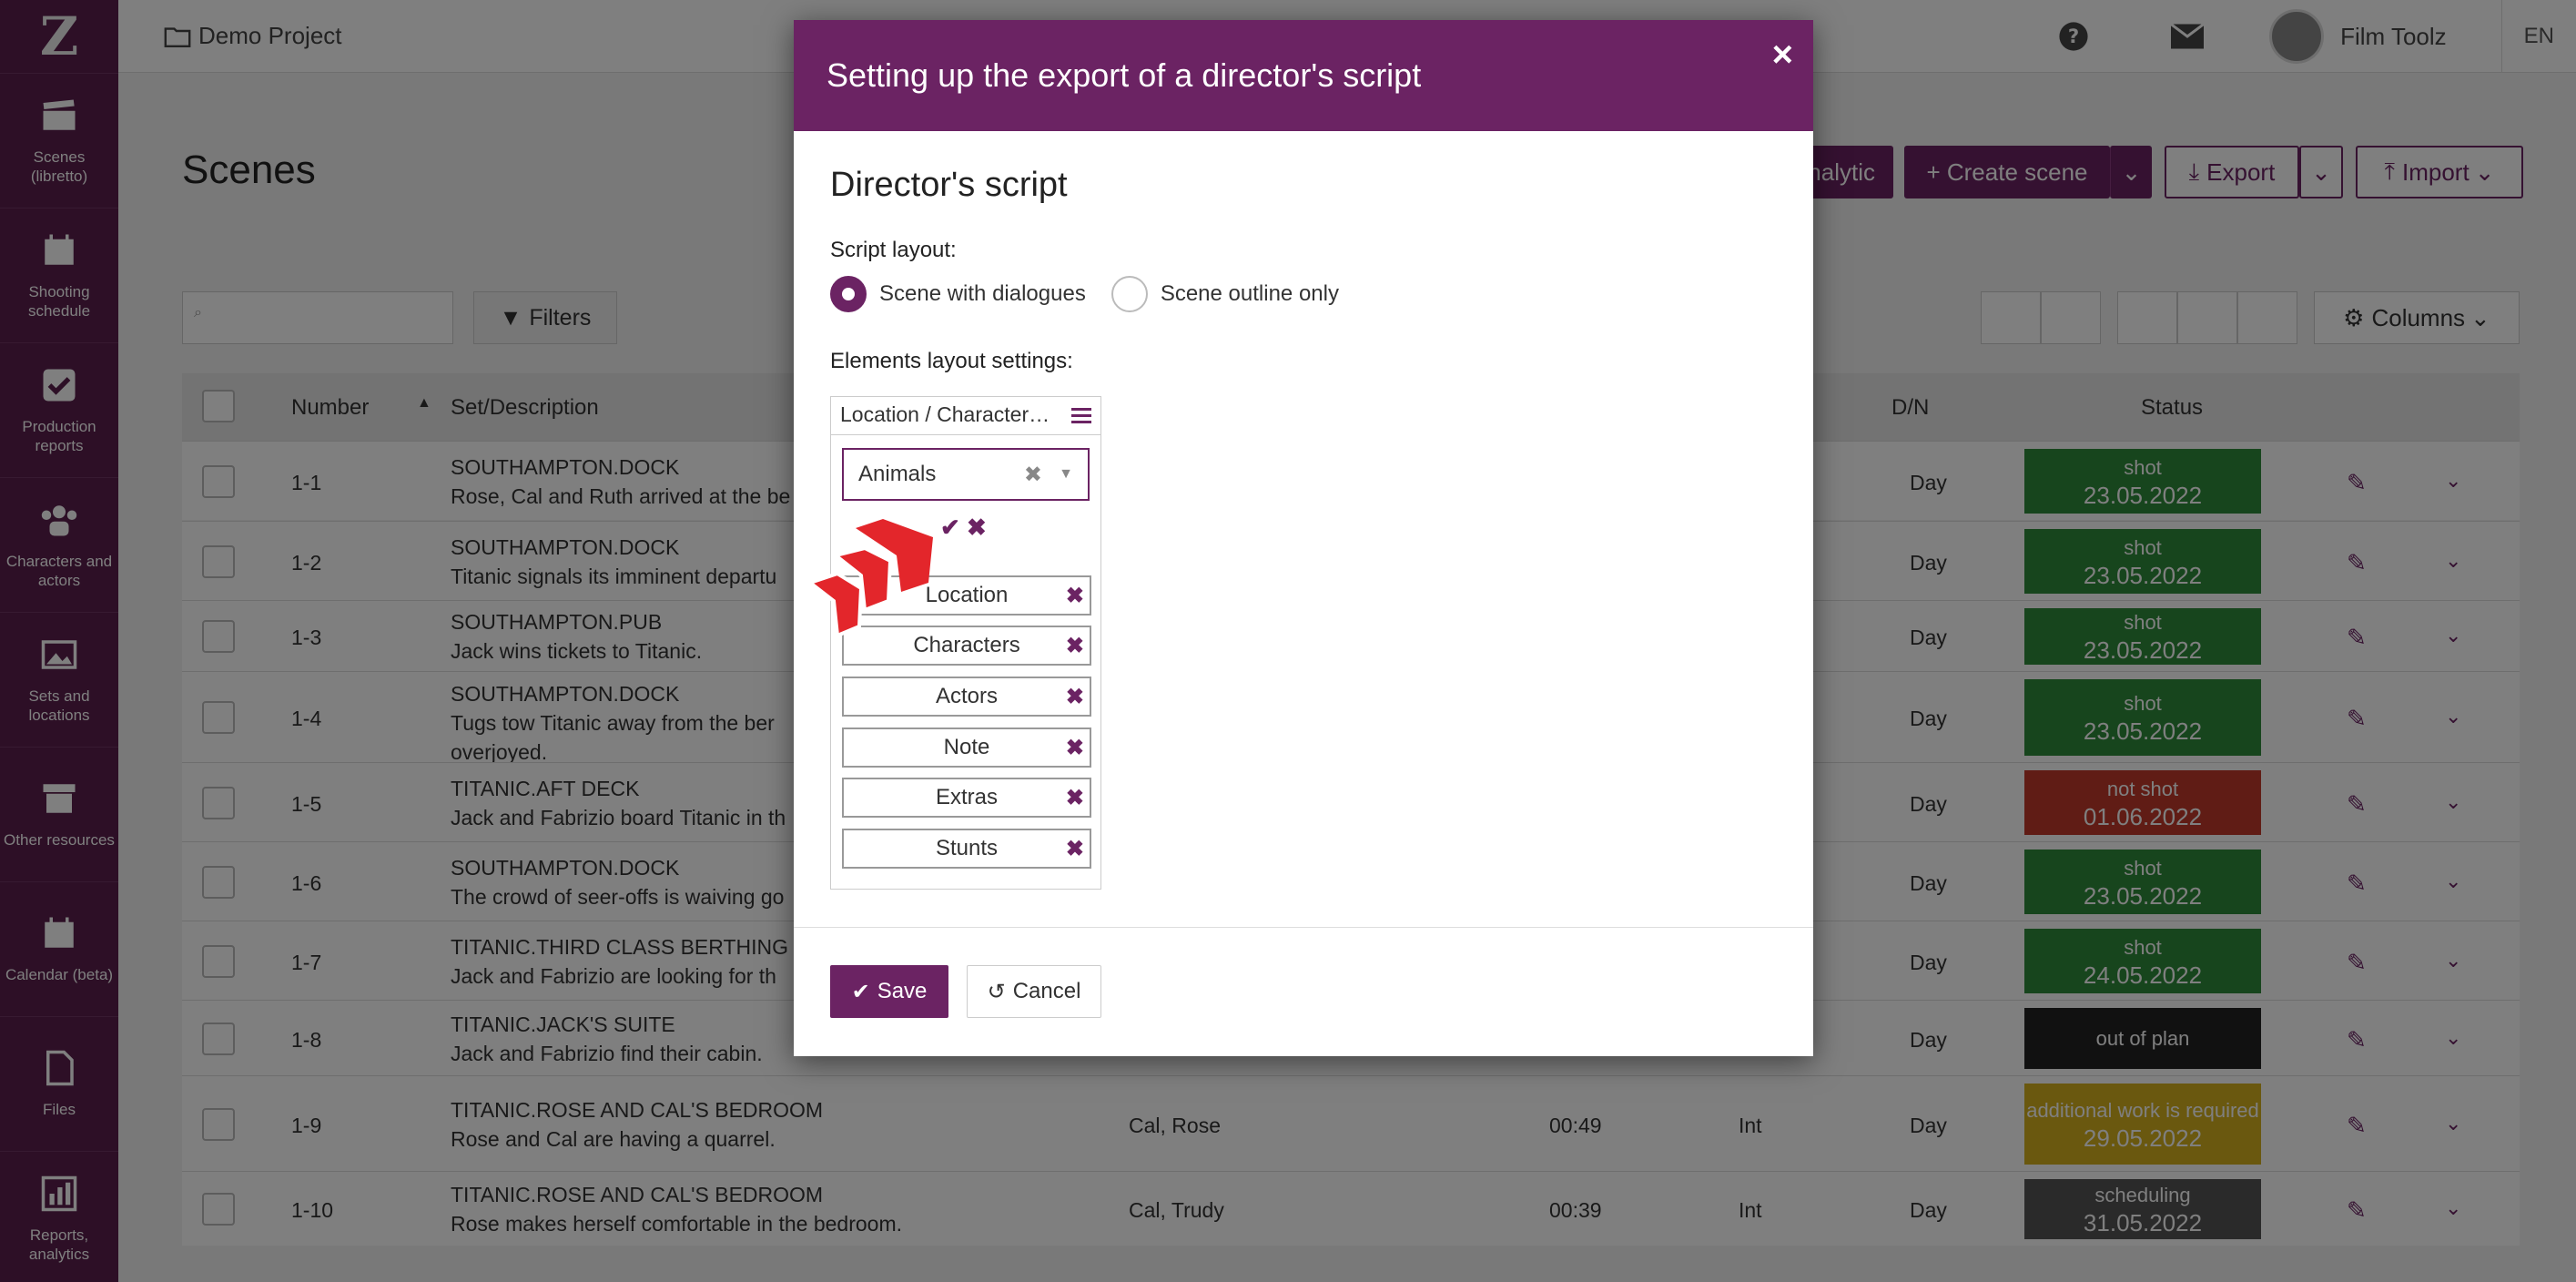  What do you see at coordinates (897, 474) in the screenshot?
I see `element-select-value: Animals` at bounding box center [897, 474].